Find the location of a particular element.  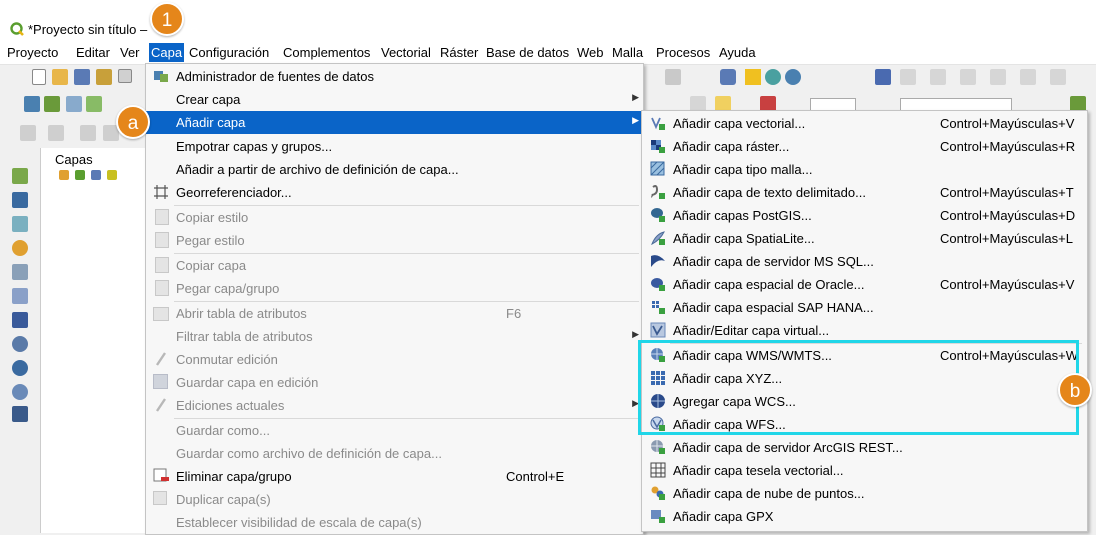

data-source-icon is located at coordinates (32, 104).